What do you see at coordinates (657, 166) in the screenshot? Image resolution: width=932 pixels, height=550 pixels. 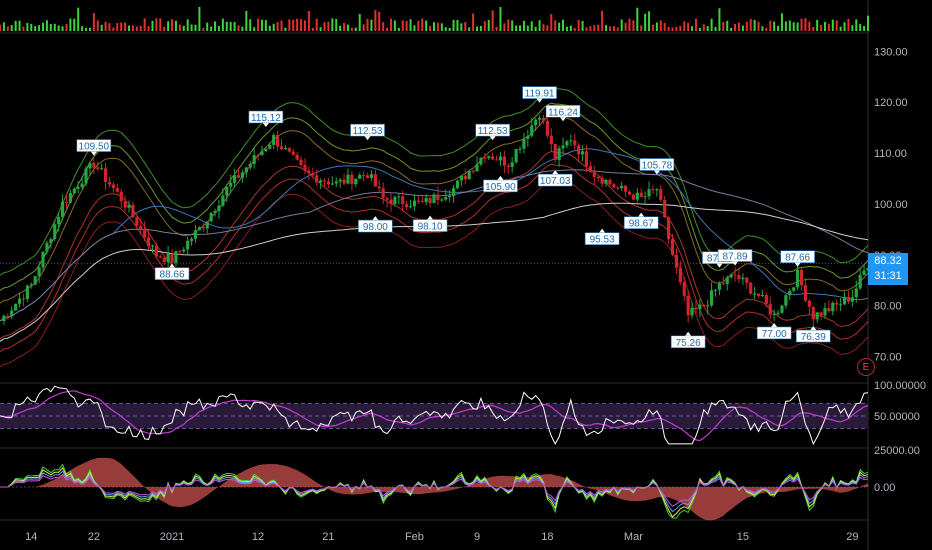 I see `price-tag: 105.78` at bounding box center [657, 166].